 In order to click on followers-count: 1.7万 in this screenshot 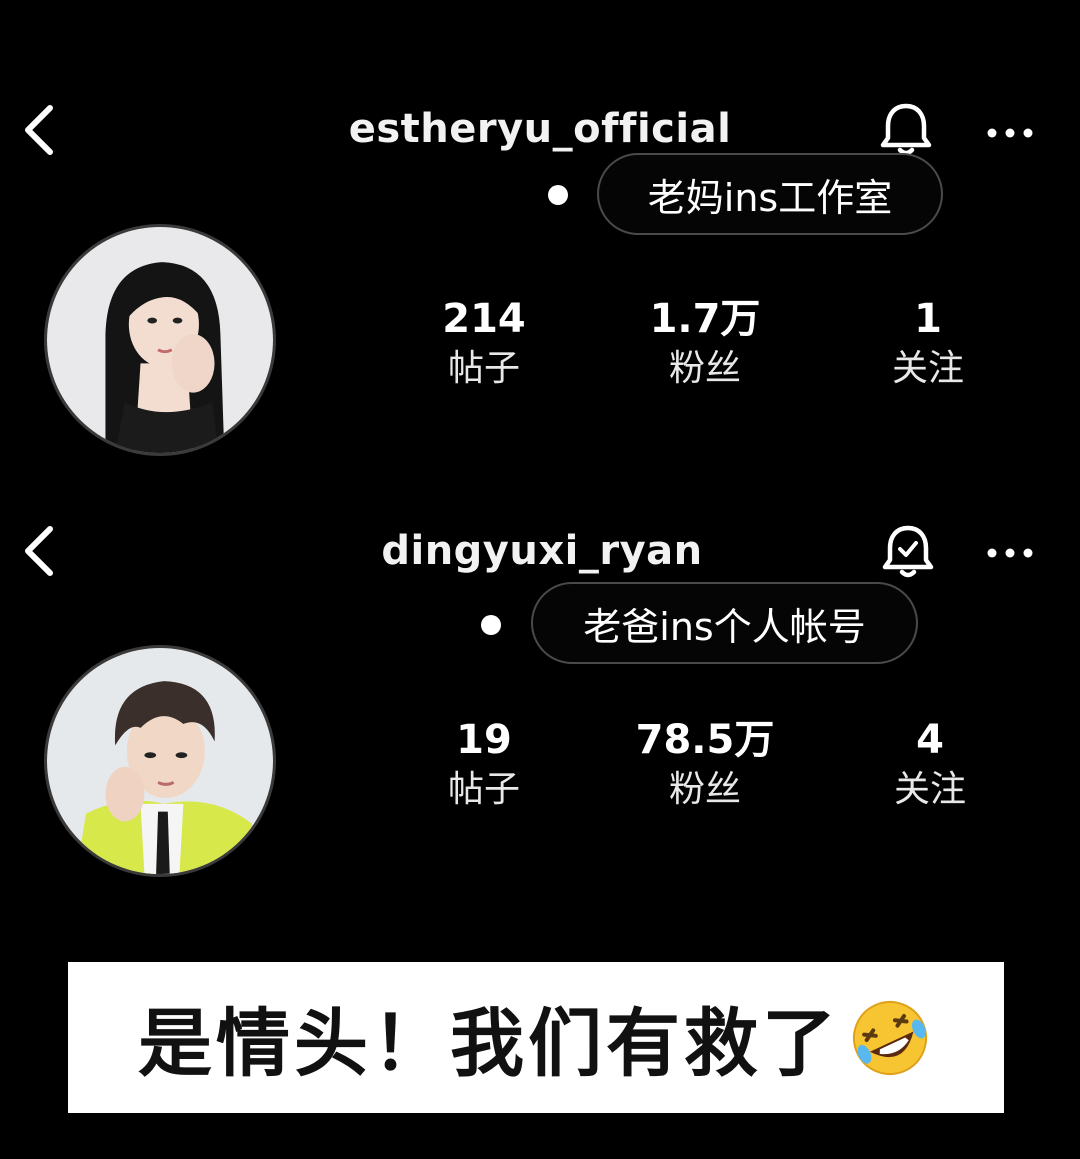, I will do `click(705, 319)`.